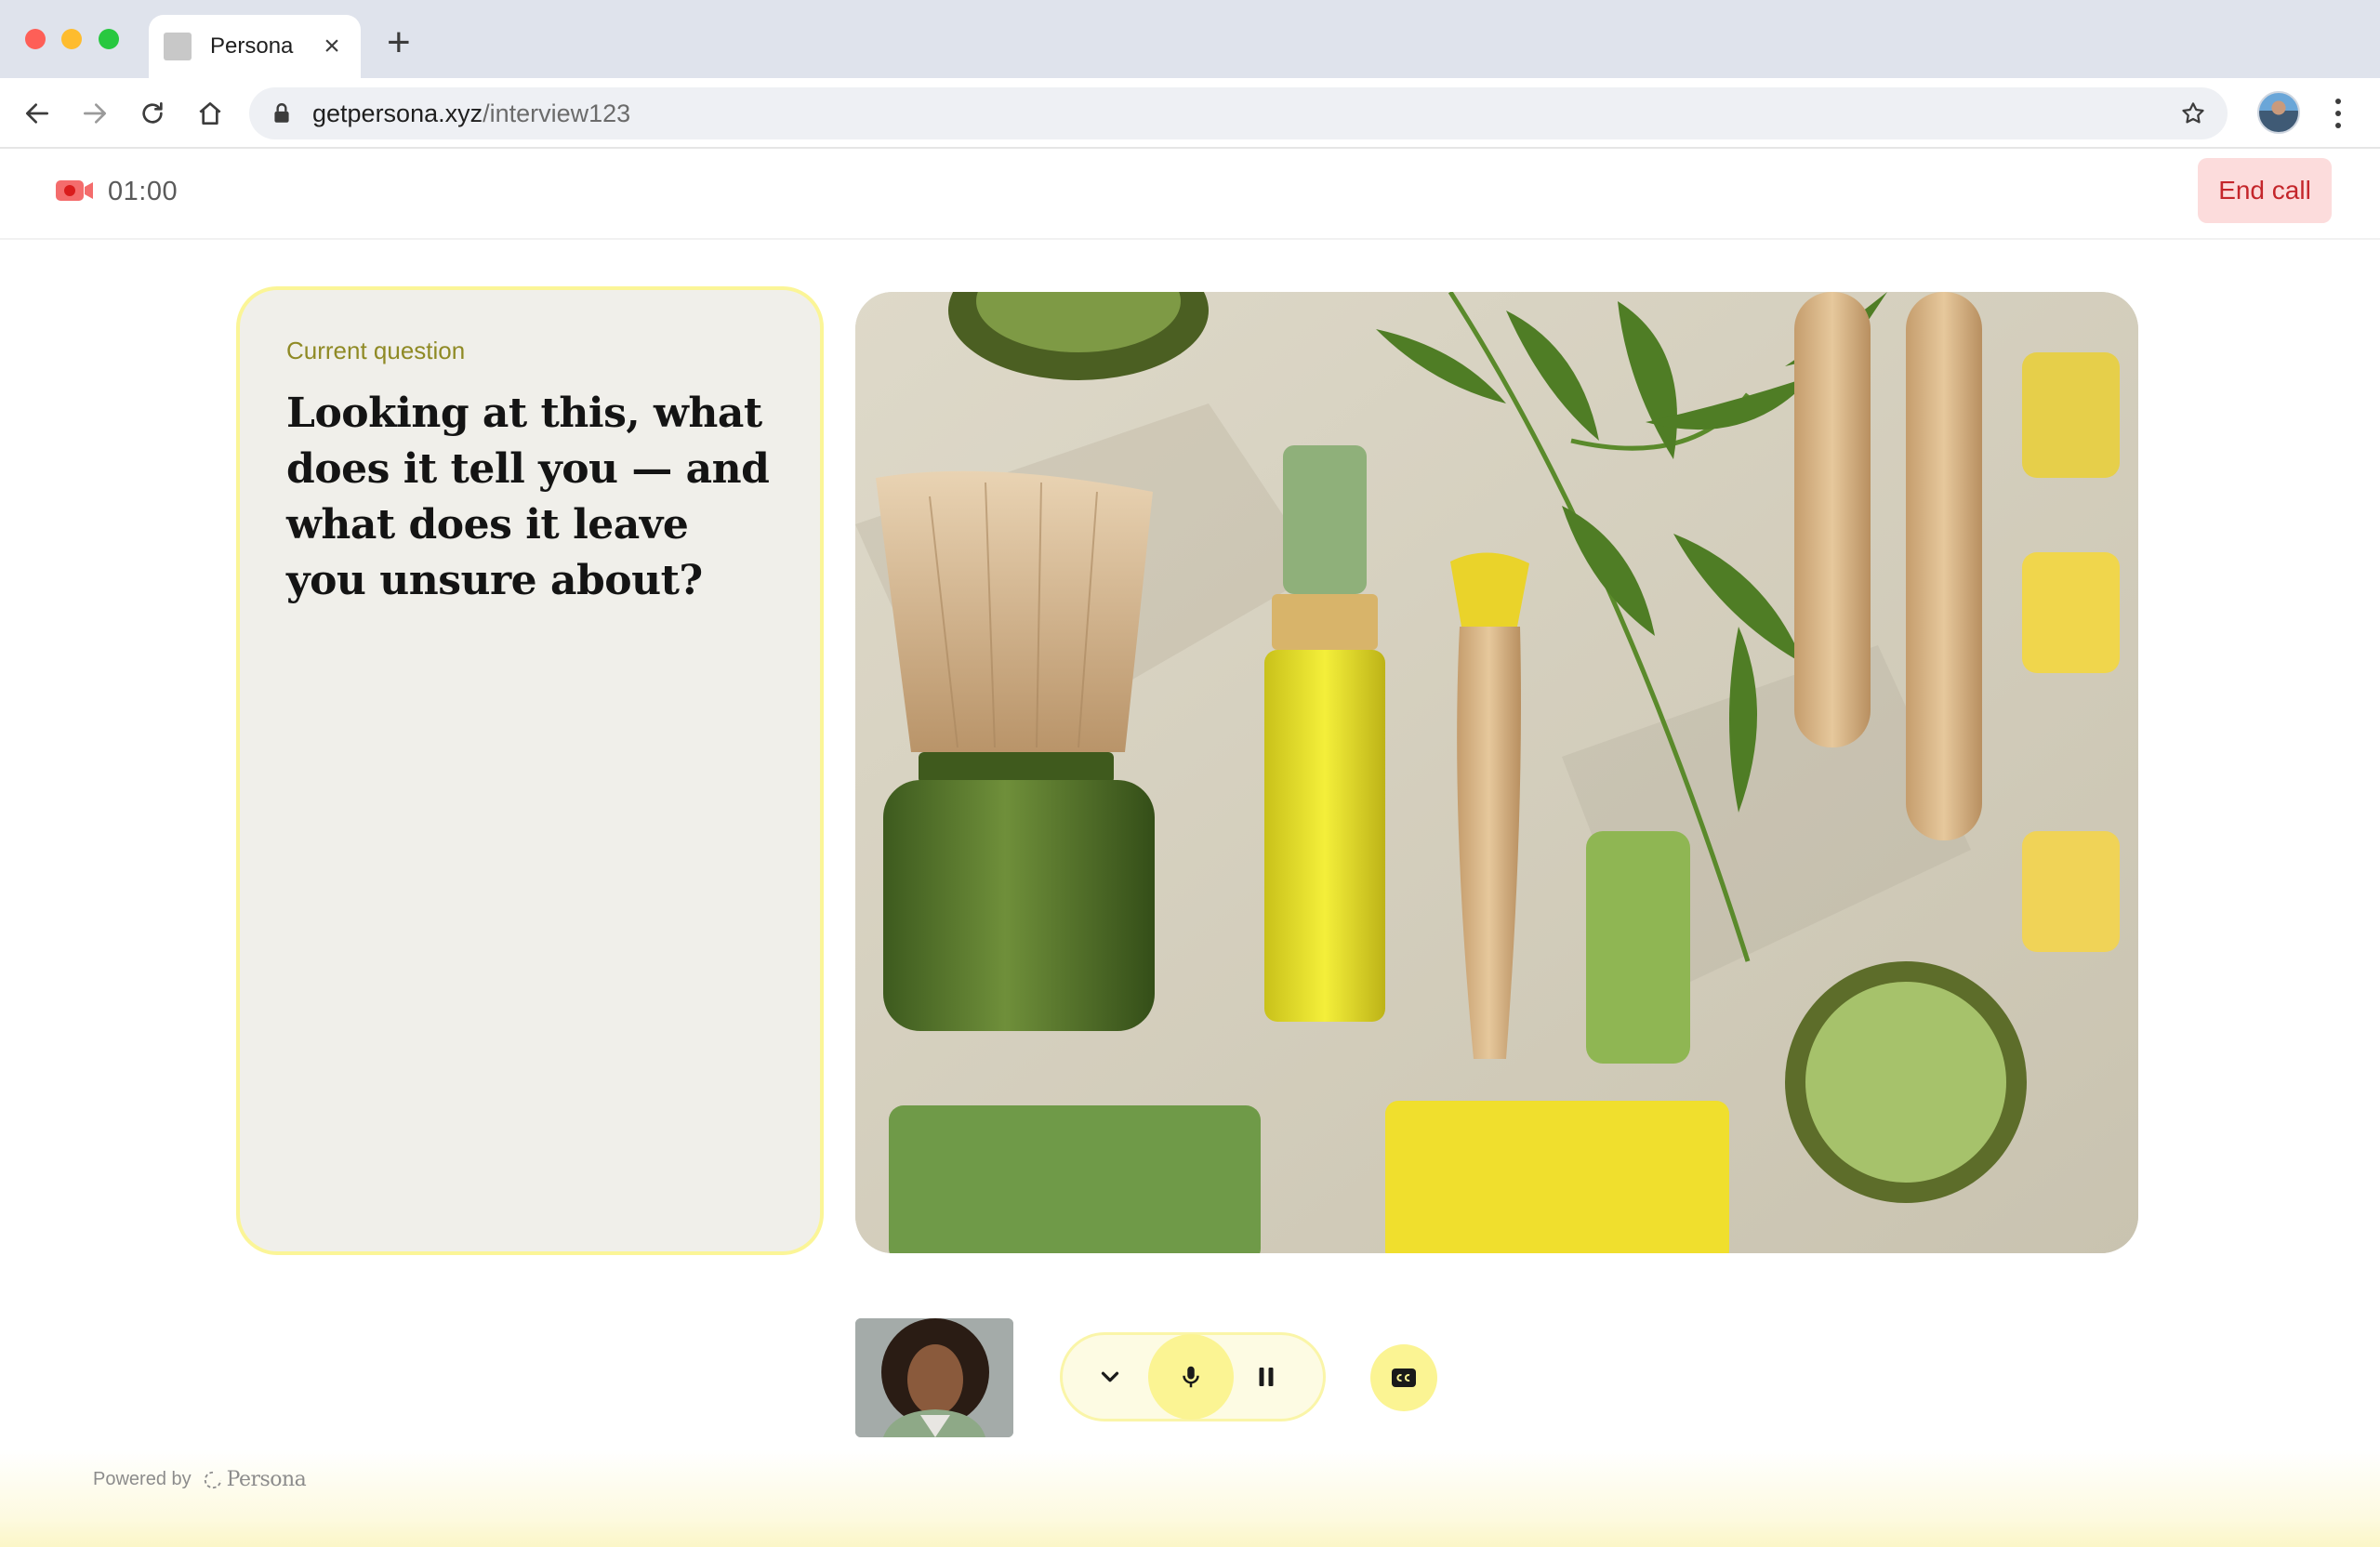 This screenshot has height=1547, width=2380. I want to click on minimize-window-button, so click(71, 39).